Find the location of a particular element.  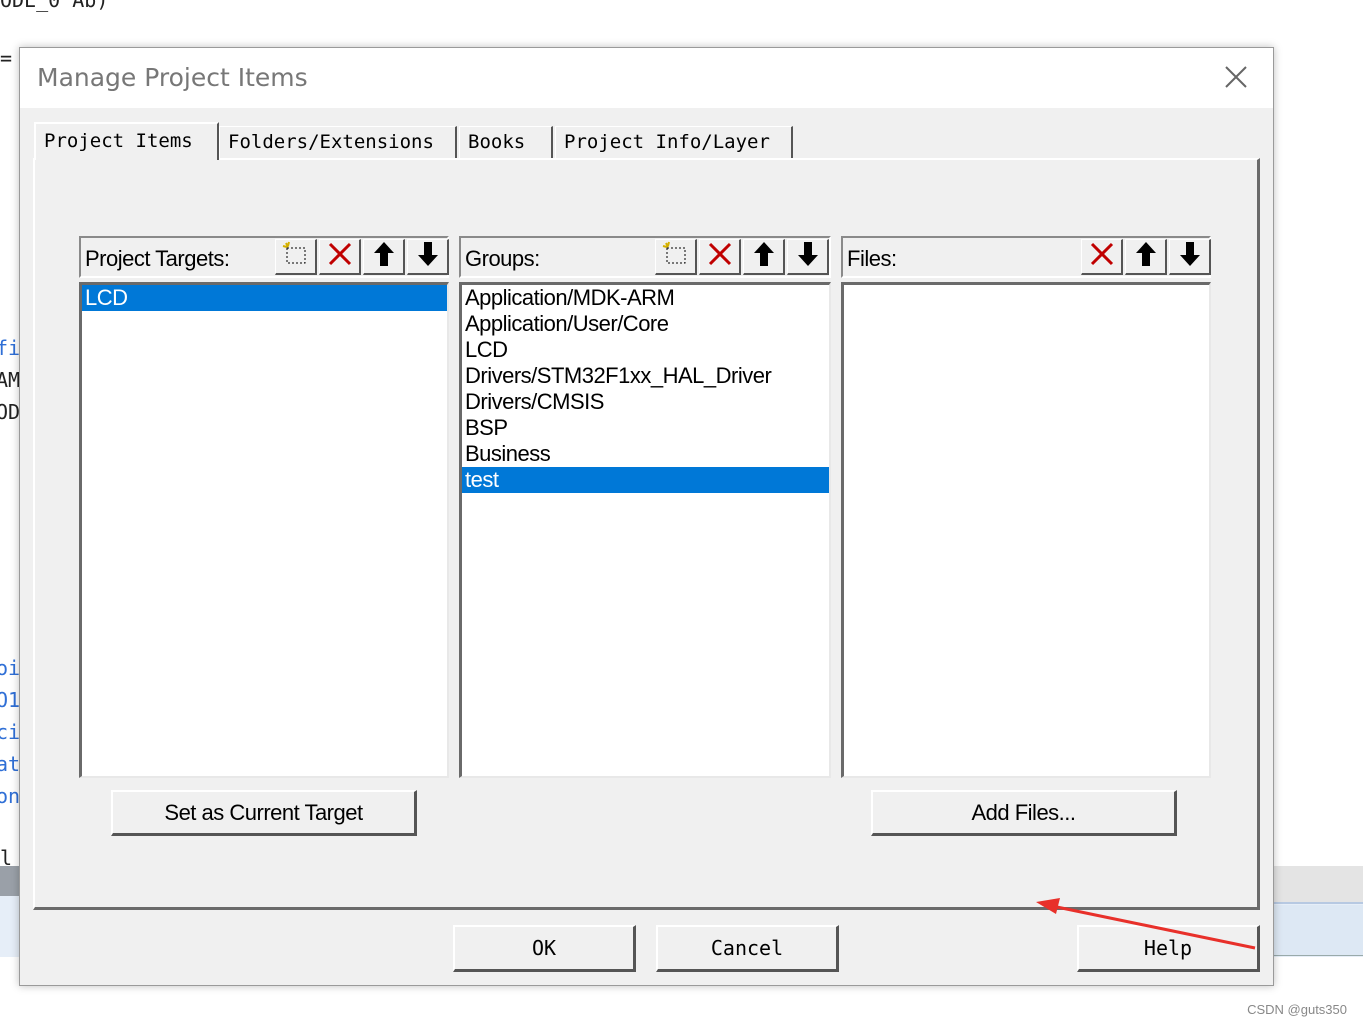

close-icon is located at coordinates (1236, 77).